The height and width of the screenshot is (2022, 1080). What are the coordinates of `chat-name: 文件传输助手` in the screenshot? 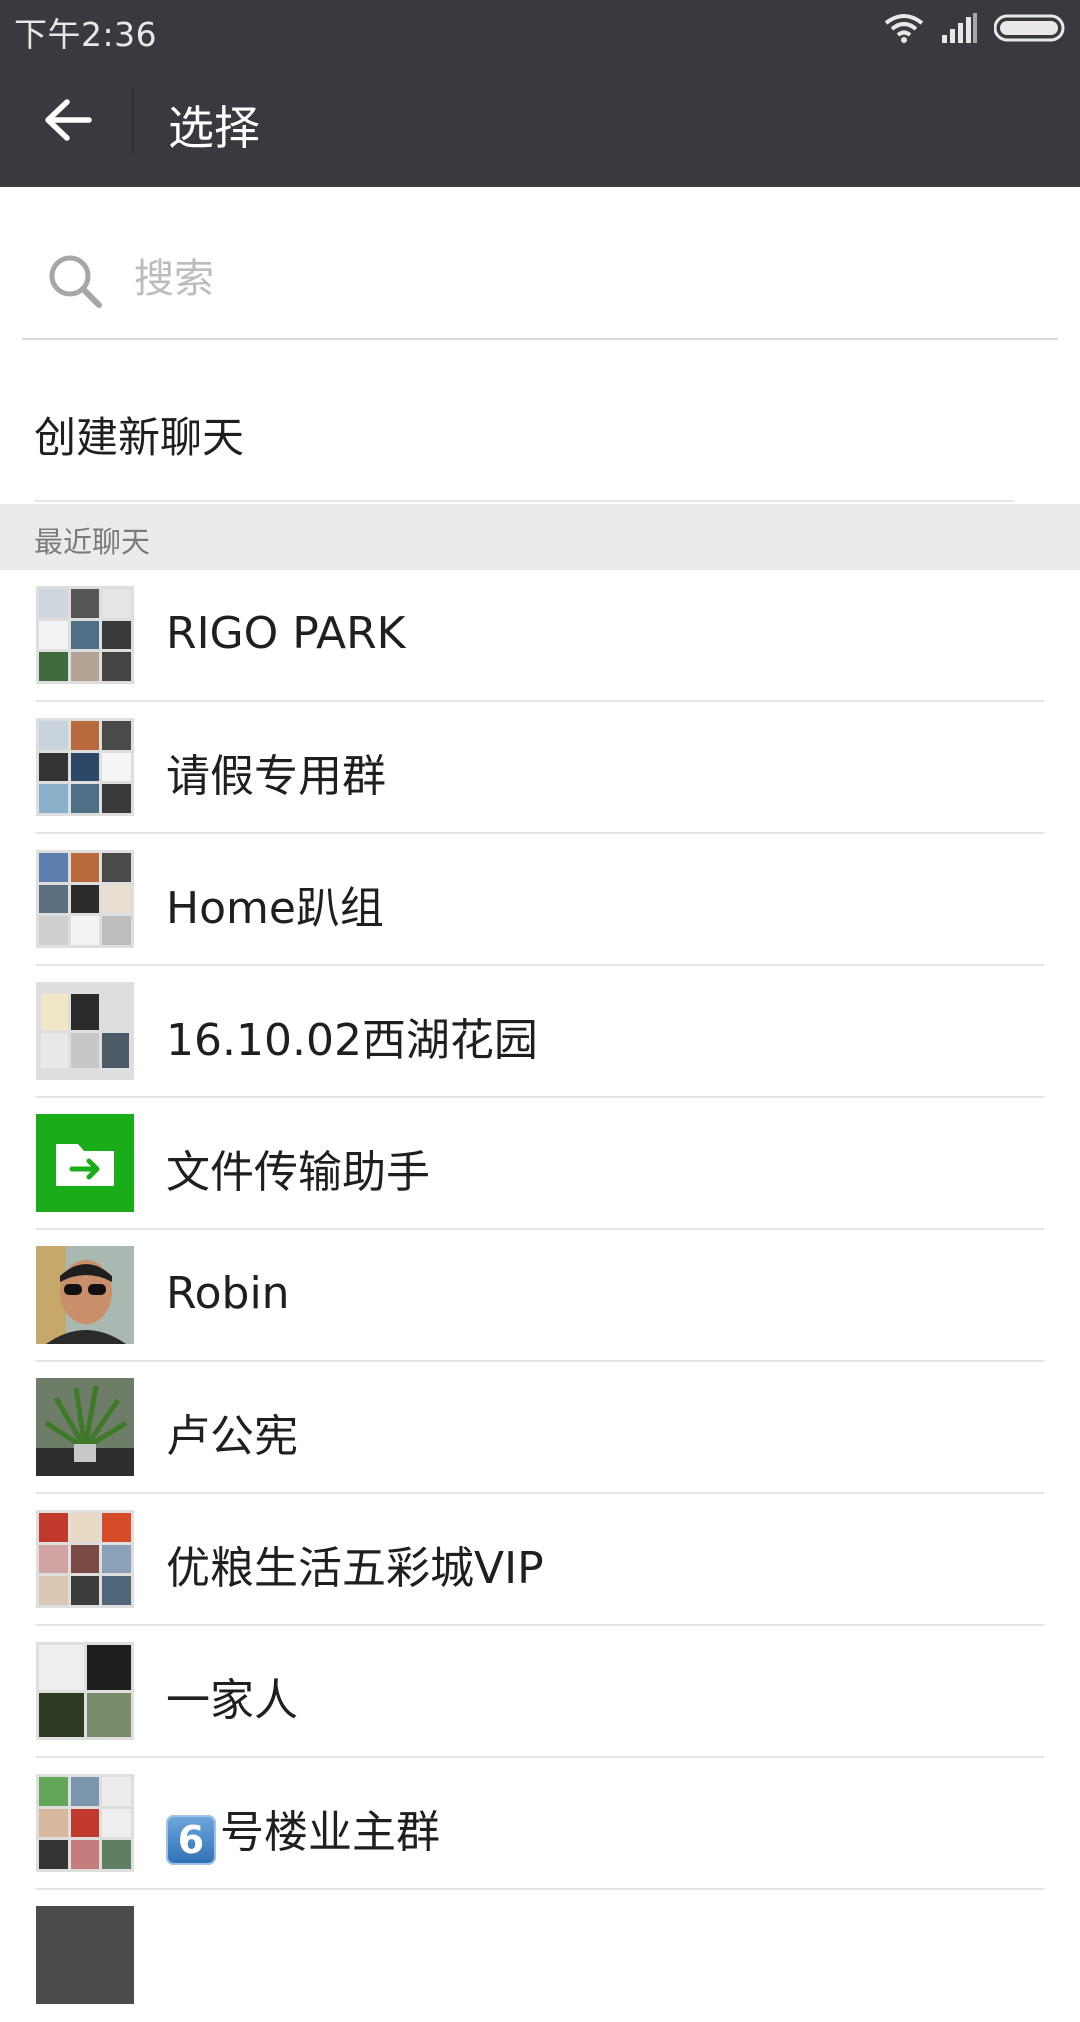 It's located at (298, 1172).